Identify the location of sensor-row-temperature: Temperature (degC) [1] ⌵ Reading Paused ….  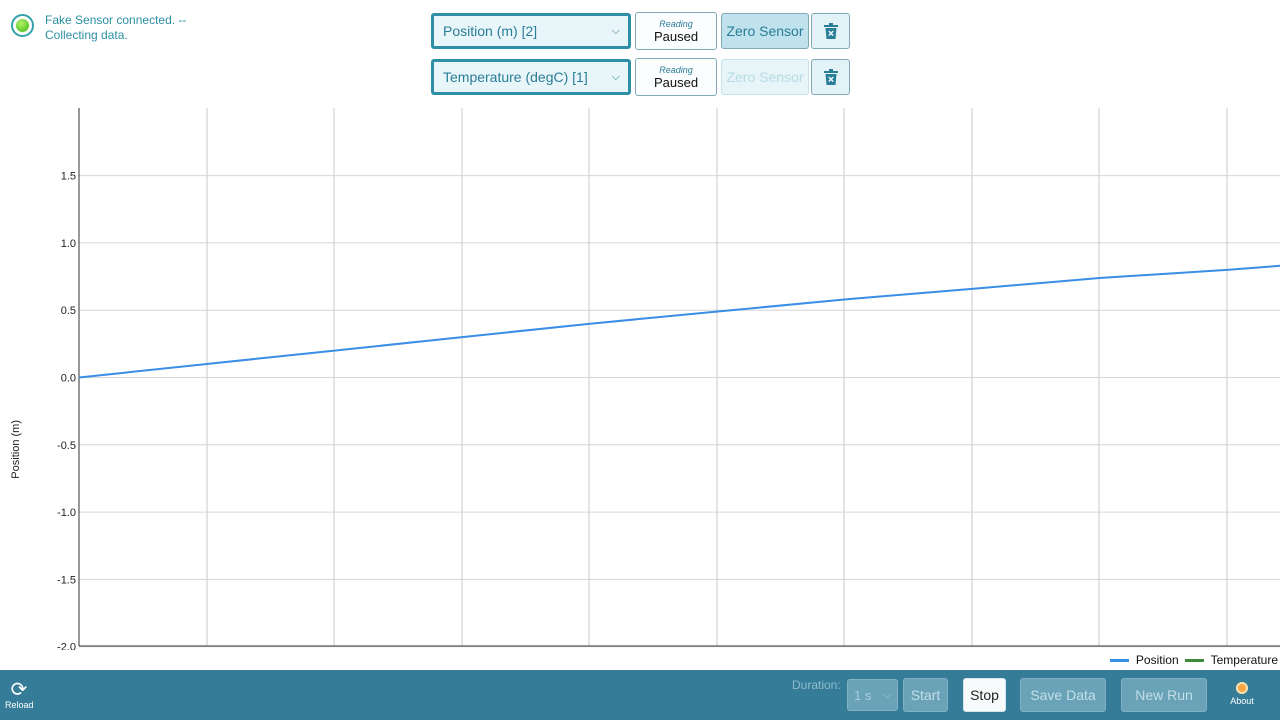
(640, 77).